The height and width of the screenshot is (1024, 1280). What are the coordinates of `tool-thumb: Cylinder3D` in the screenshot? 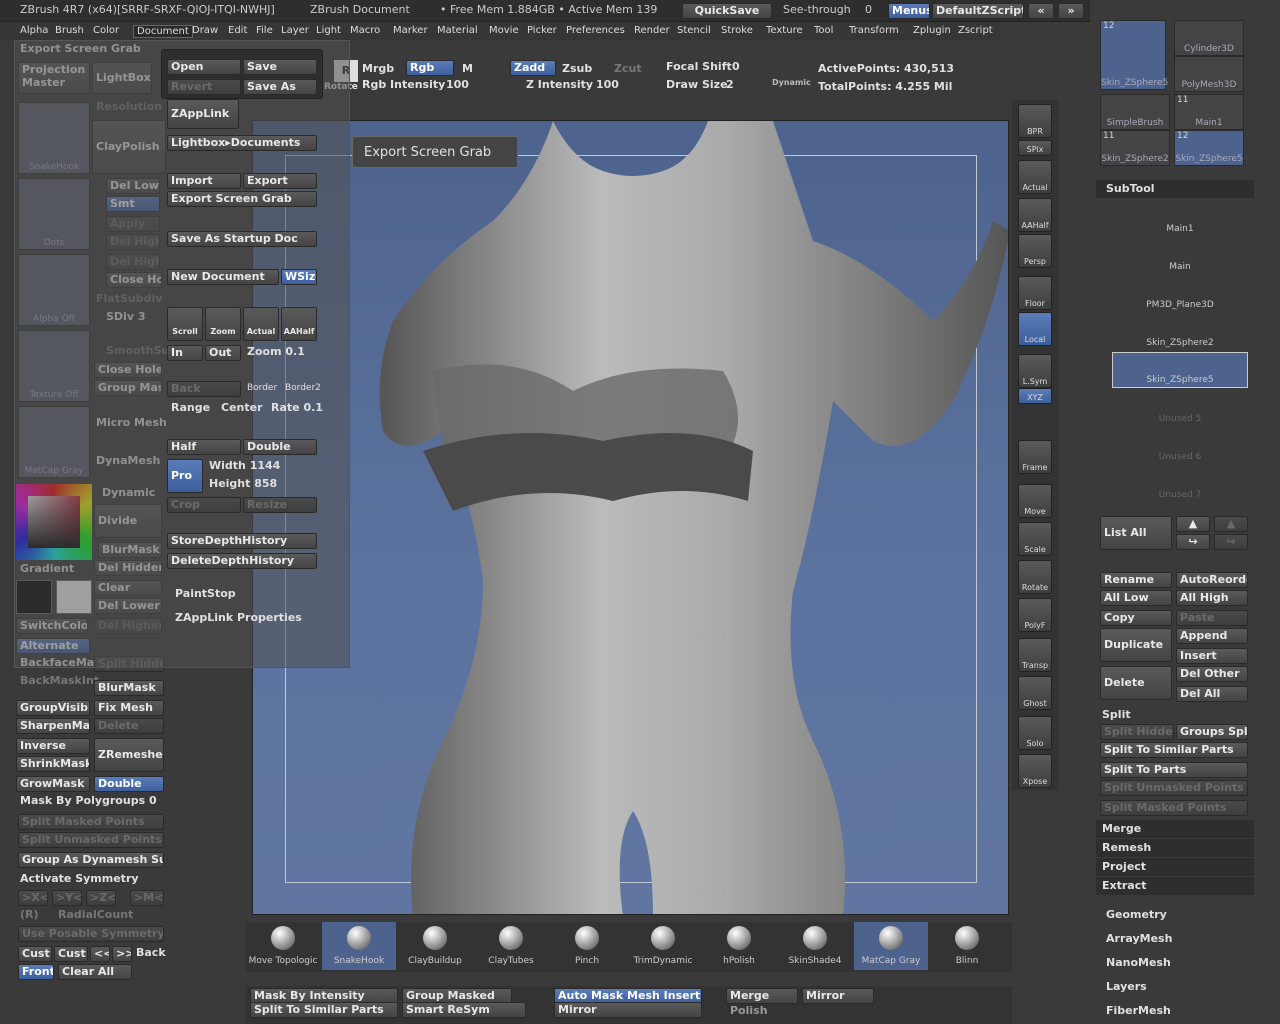 It's located at (1209, 38).